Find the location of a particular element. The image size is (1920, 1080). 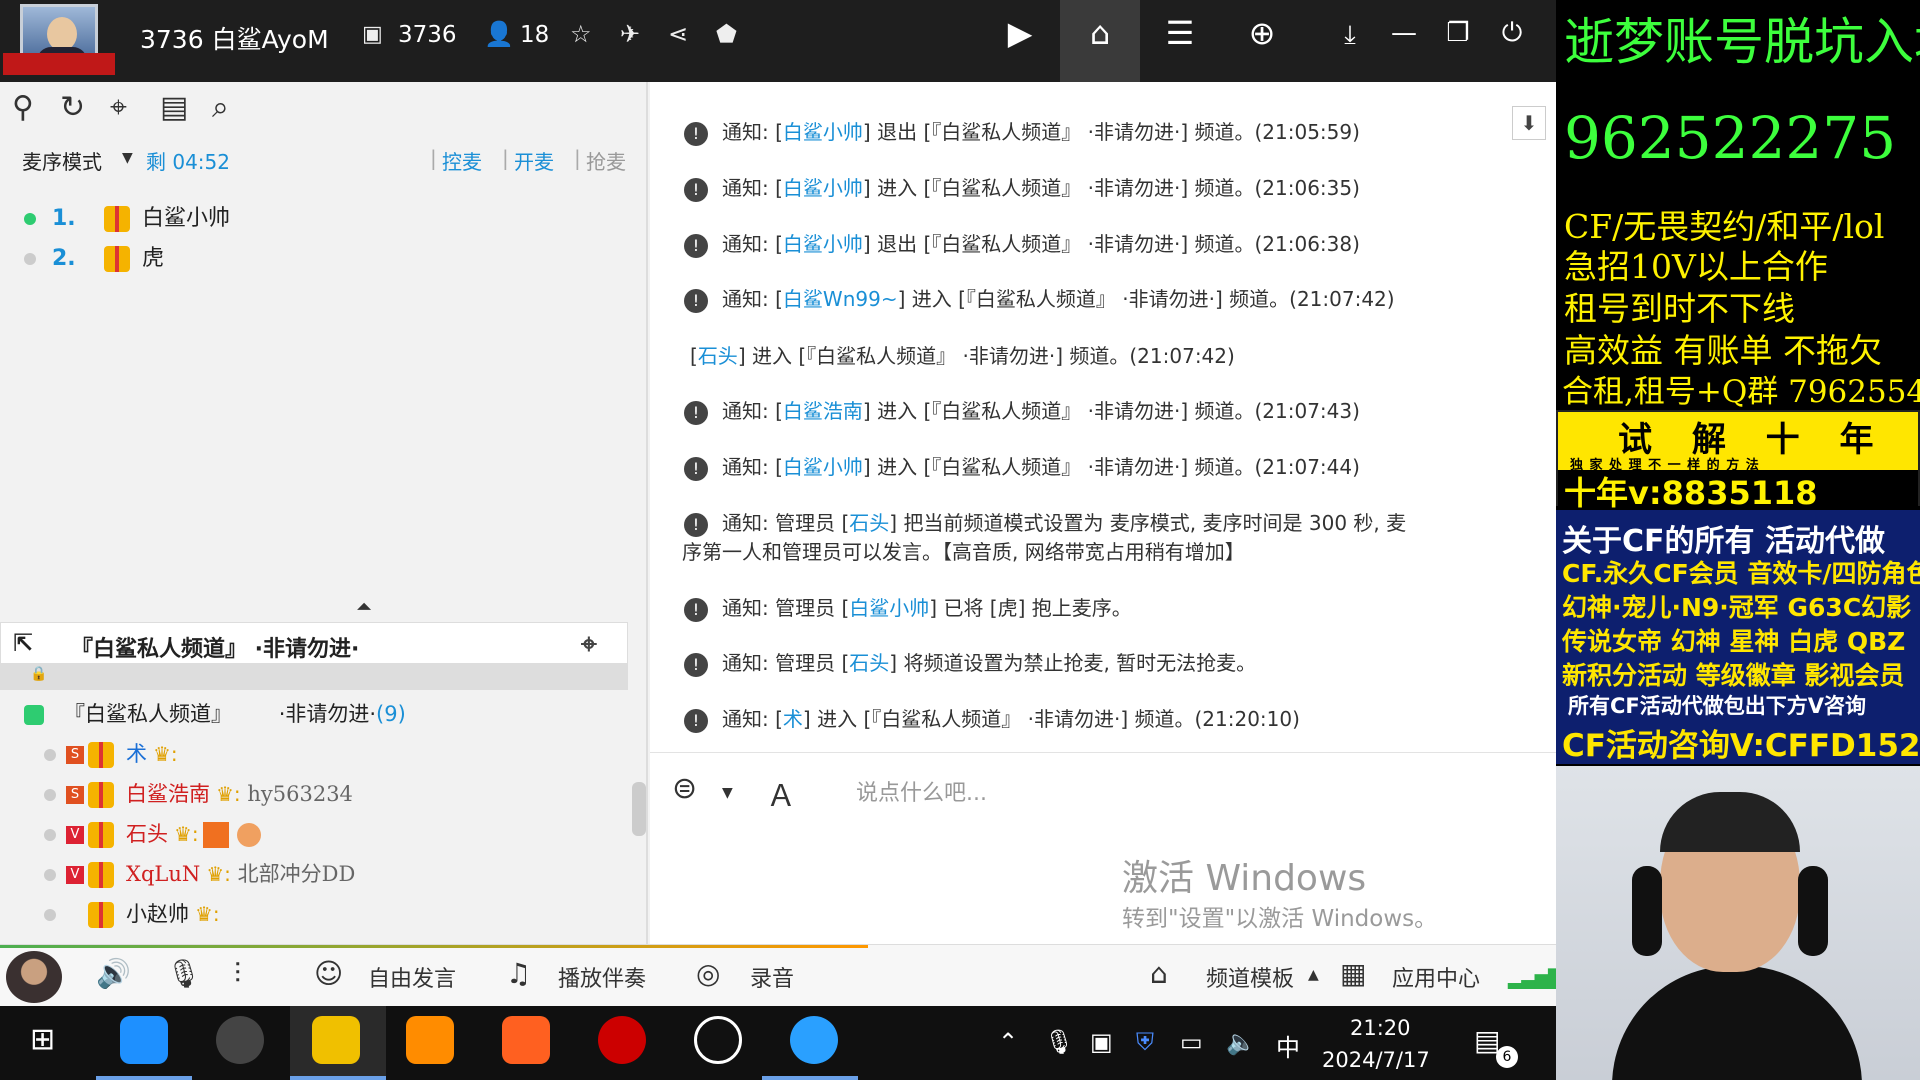

info-icon: ! is located at coordinates (696, 468).